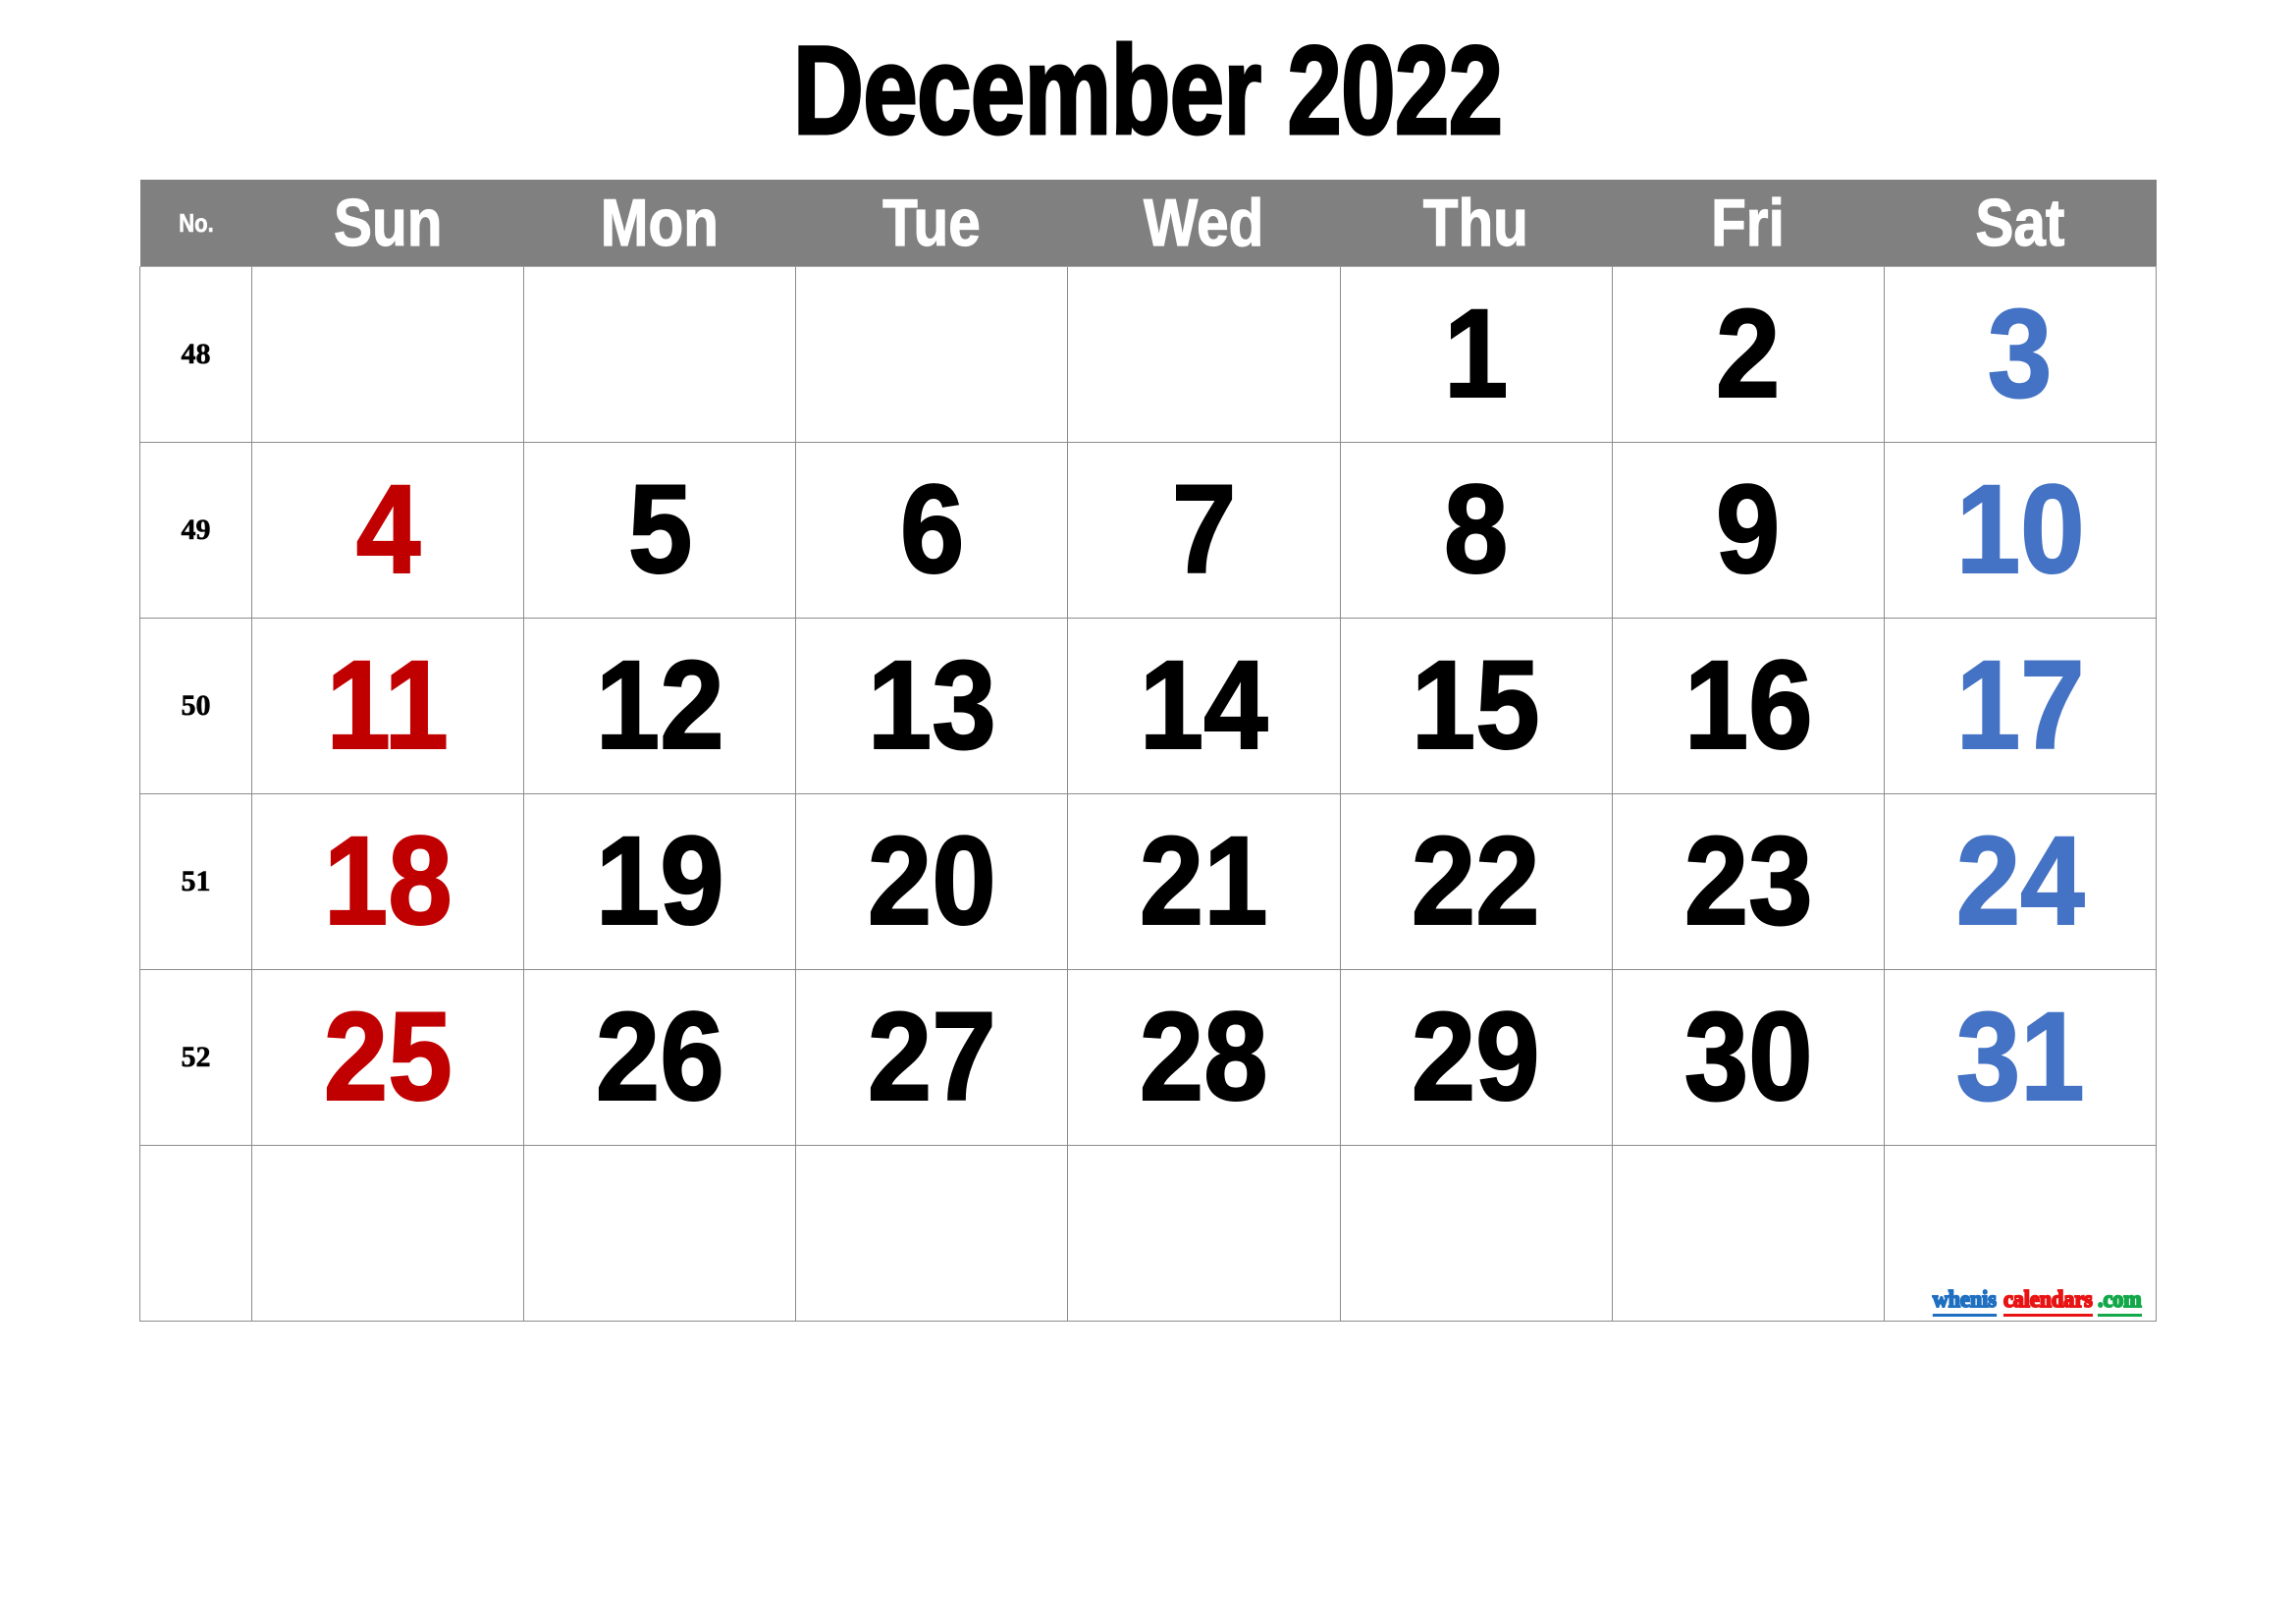  I want to click on day-number: 28, so click(1204, 1057).